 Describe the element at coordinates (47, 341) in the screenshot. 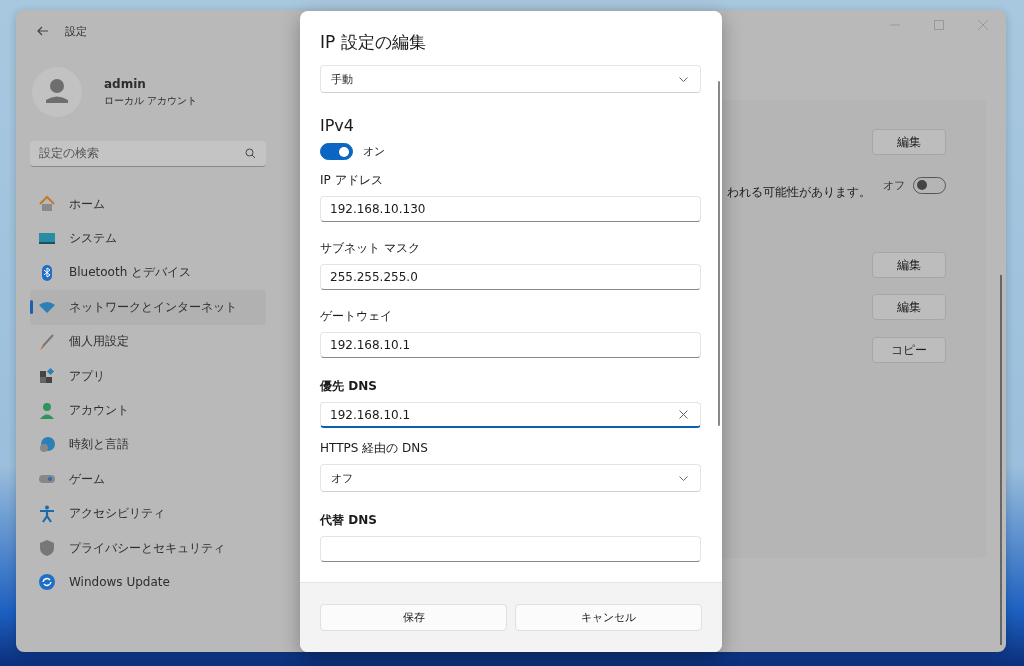

I see `brush-icon` at that location.